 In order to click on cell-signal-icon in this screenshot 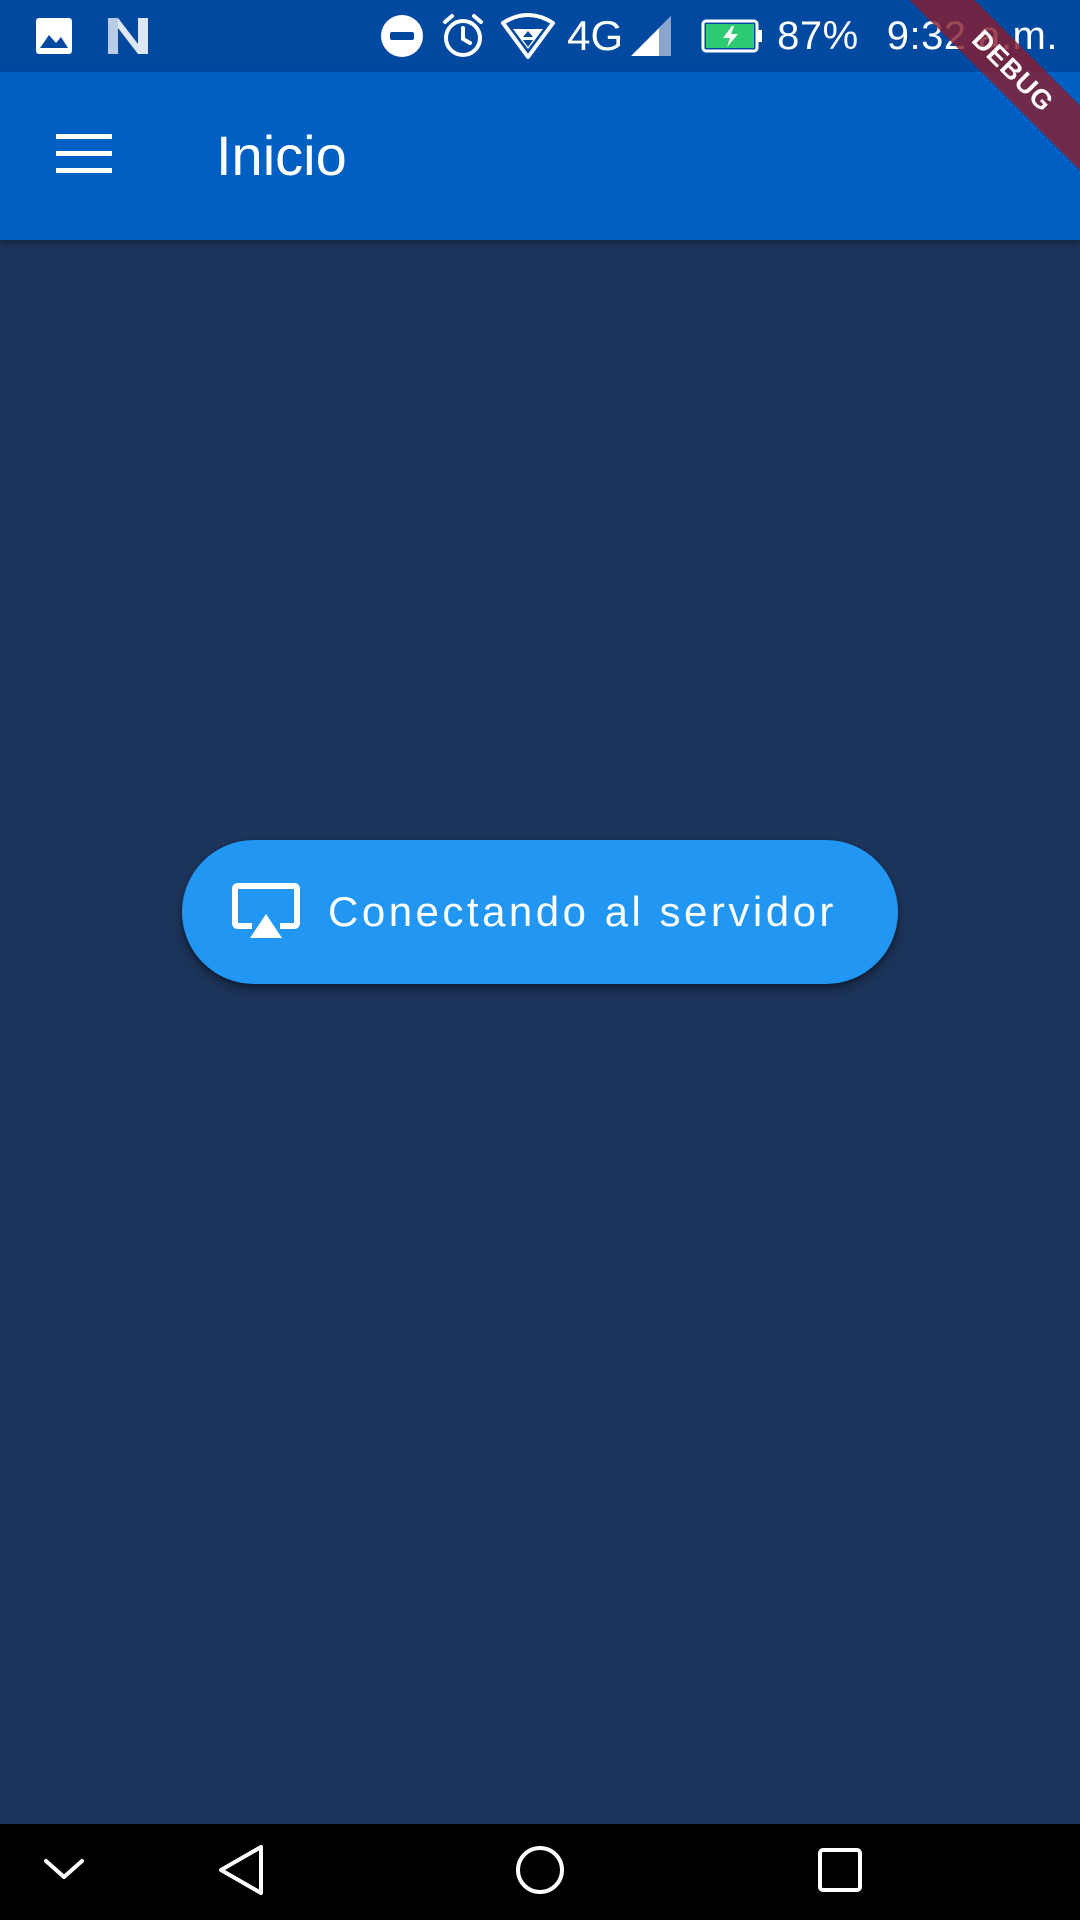, I will do `click(651, 36)`.